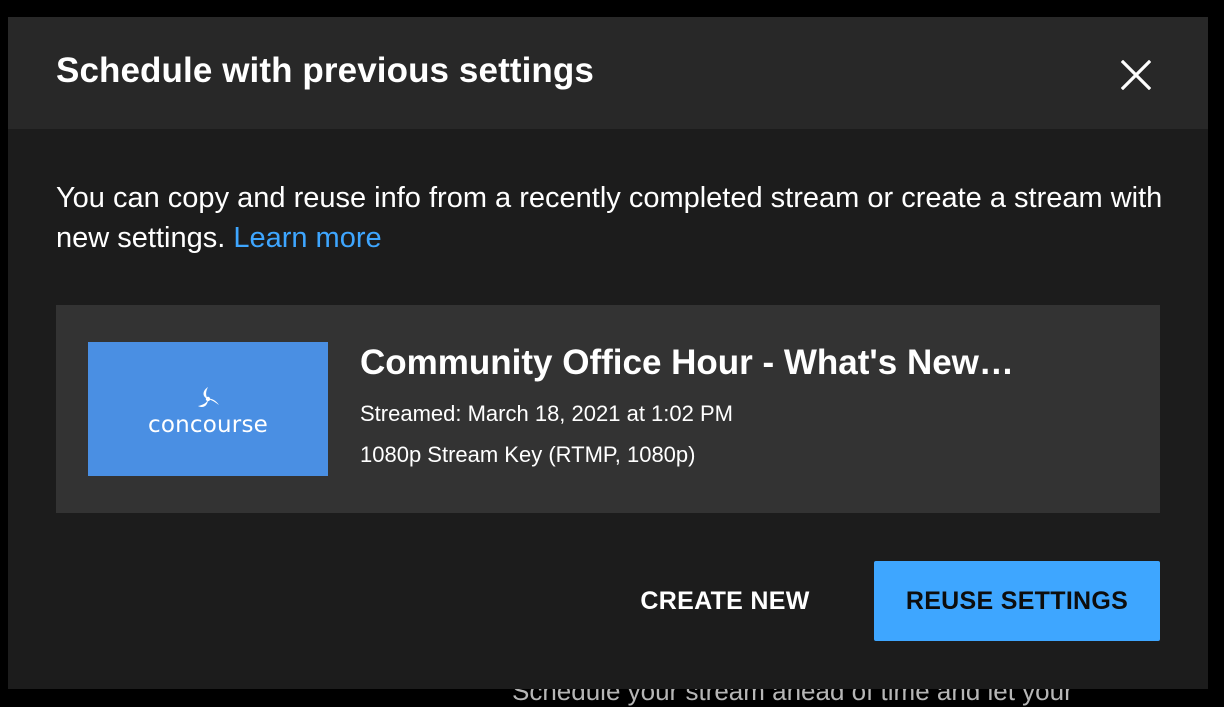 The width and height of the screenshot is (1224, 707). I want to click on close-icon, so click(1136, 75).